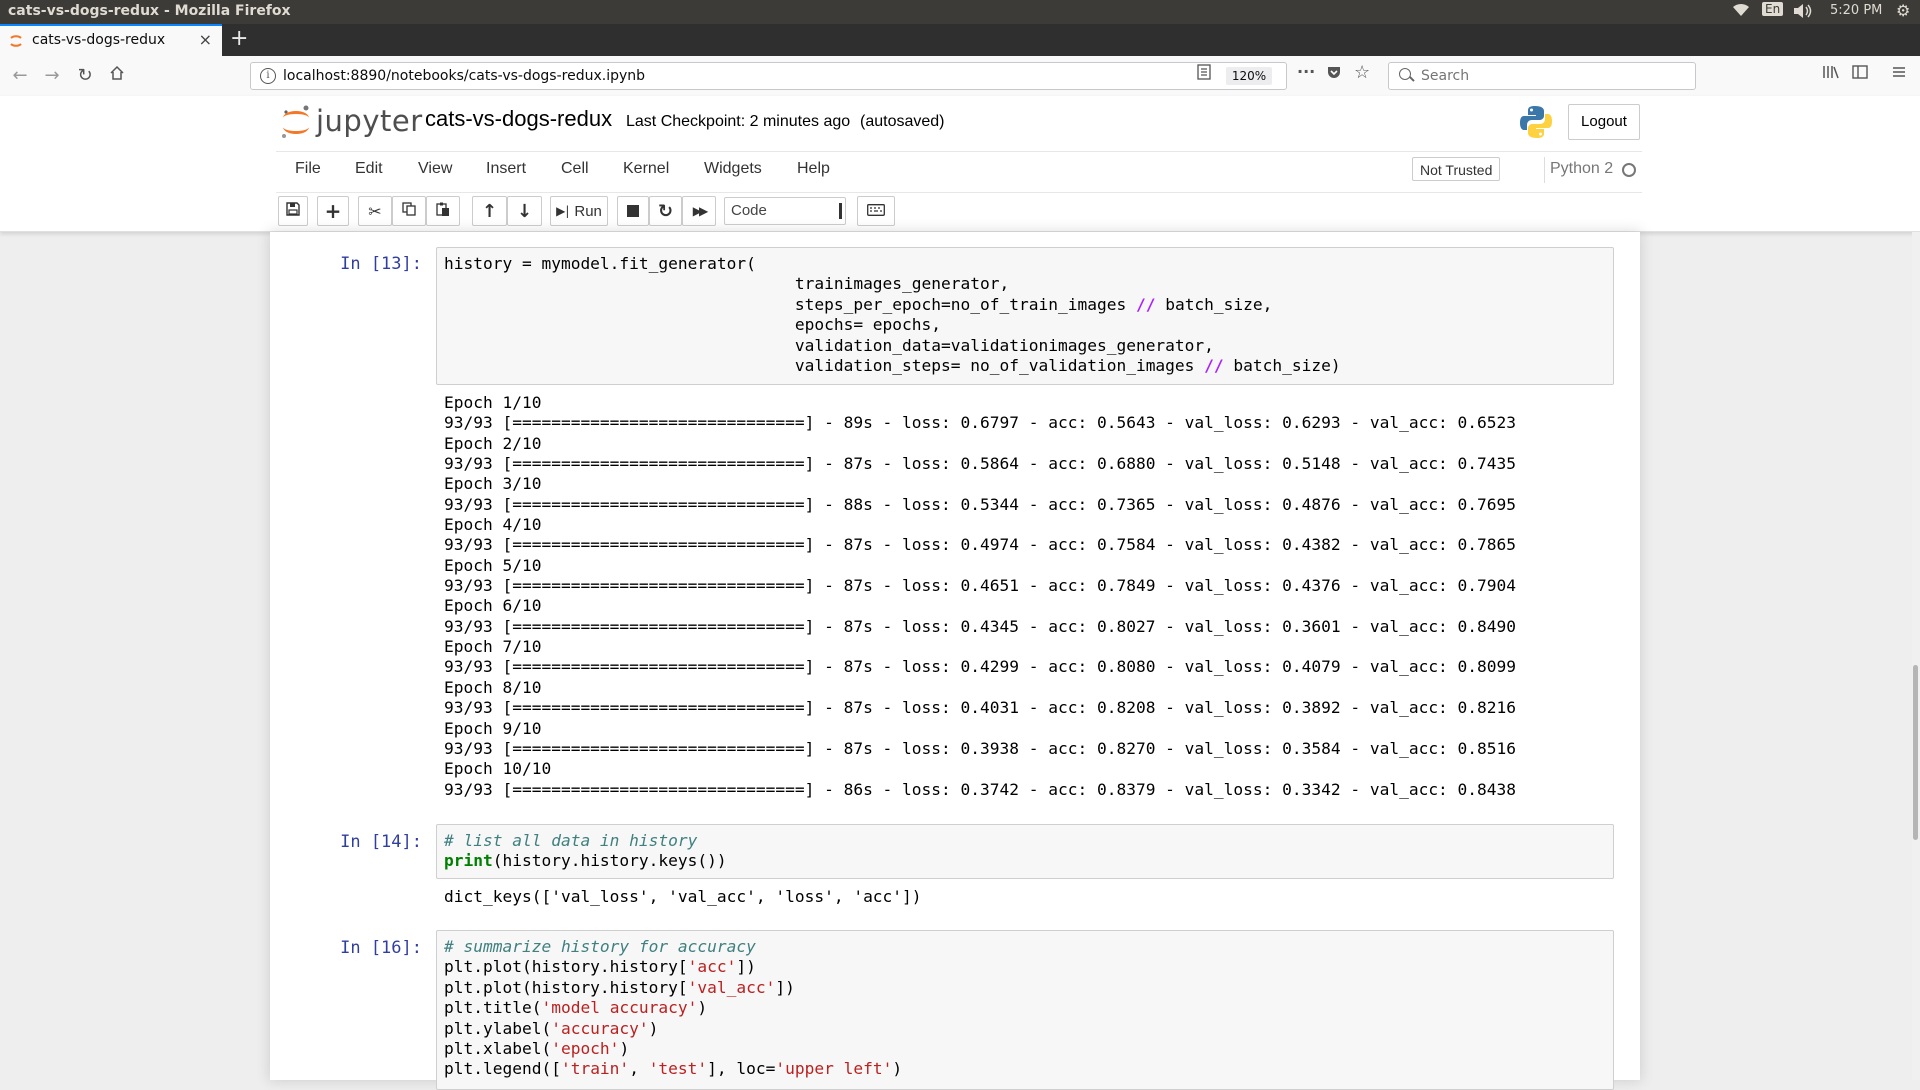 This screenshot has width=1920, height=1090. Describe the element at coordinates (493, 687) in the screenshot. I see `output-line: Epoch 8/10` at that location.